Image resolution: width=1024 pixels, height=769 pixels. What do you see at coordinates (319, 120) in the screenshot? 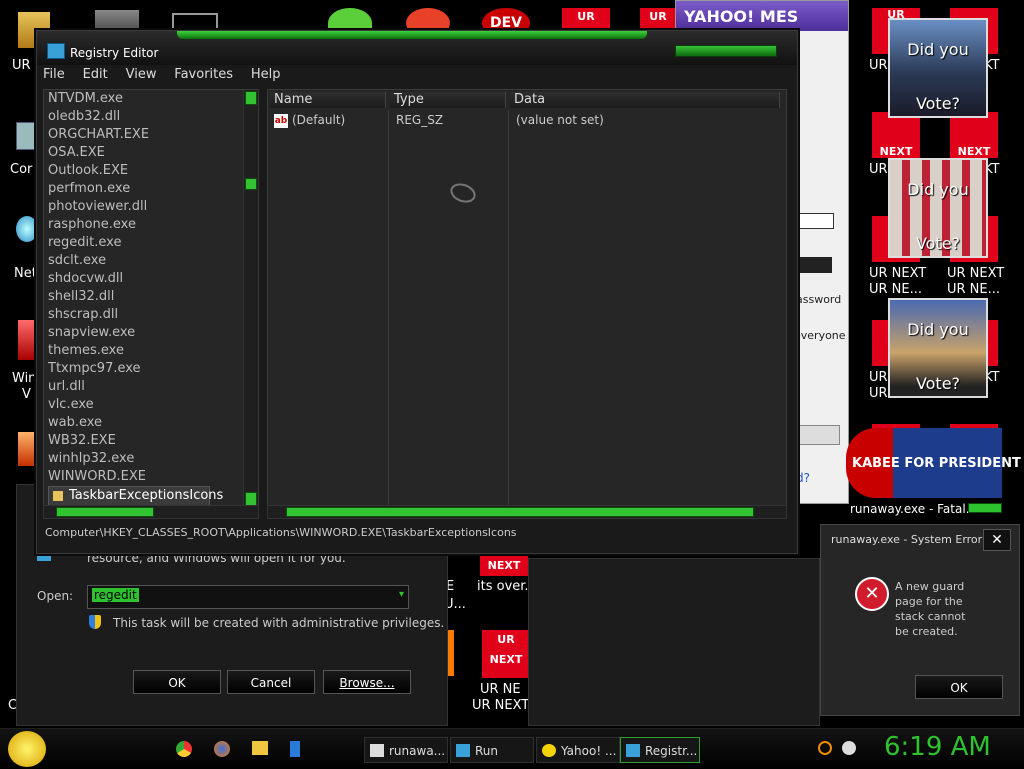
I see `value-name: (Default)` at bounding box center [319, 120].